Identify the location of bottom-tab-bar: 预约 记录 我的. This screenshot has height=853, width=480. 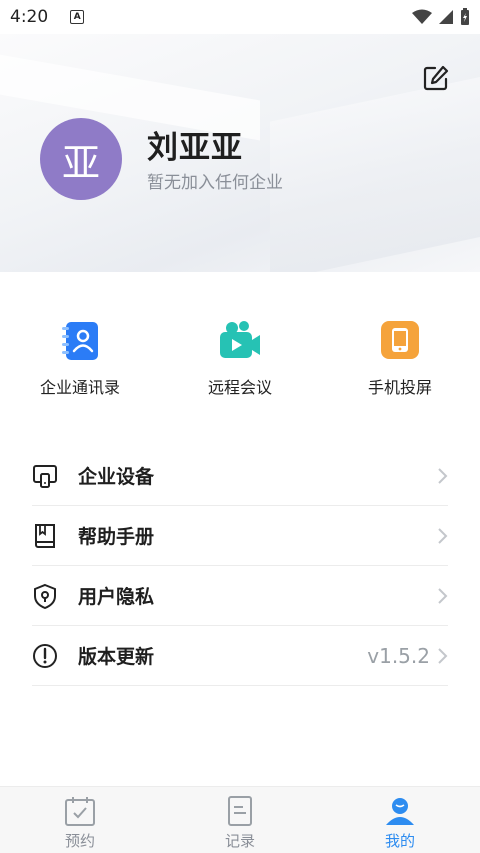
(240, 819).